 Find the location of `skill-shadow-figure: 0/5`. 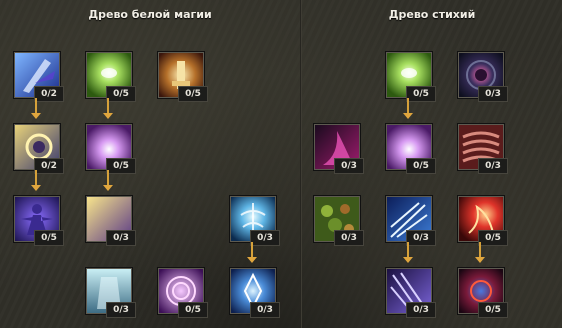

skill-shadow-figure: 0/5 is located at coordinates (39, 221).